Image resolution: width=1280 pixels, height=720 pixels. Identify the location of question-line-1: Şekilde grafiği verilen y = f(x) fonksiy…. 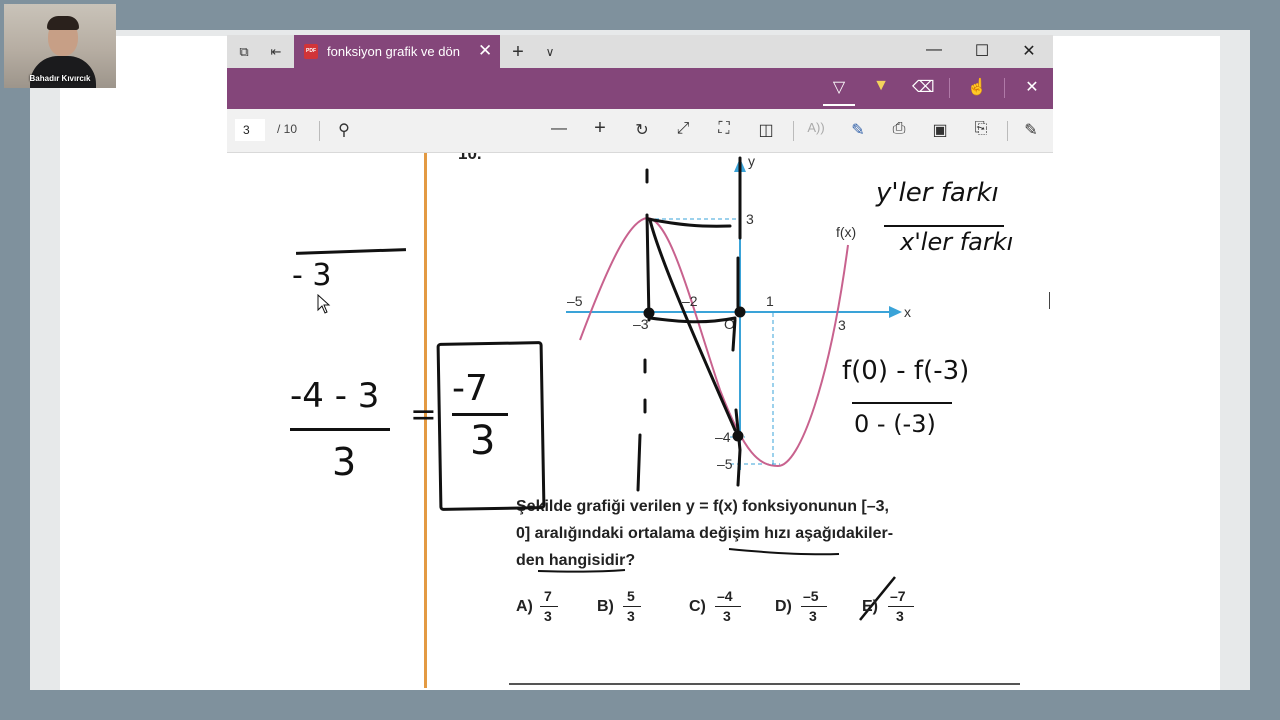
(702, 506).